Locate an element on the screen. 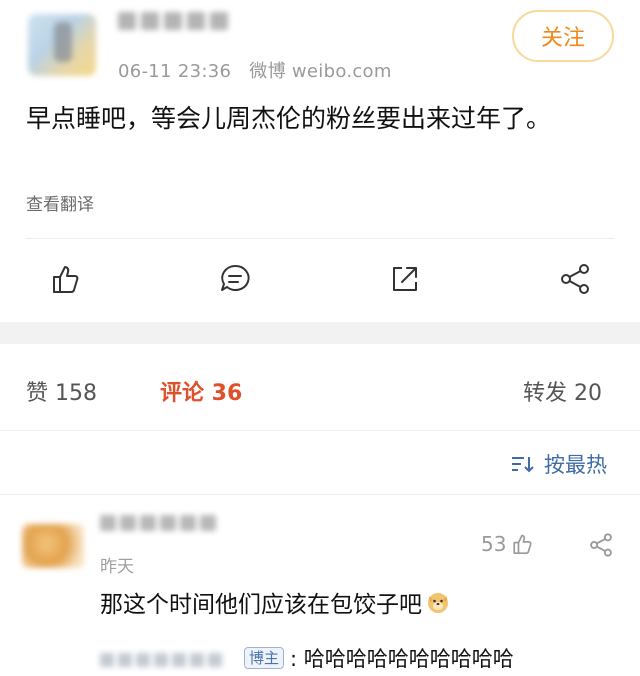 This screenshot has width=640, height=676. follow-button: 关注 is located at coordinates (563, 36).